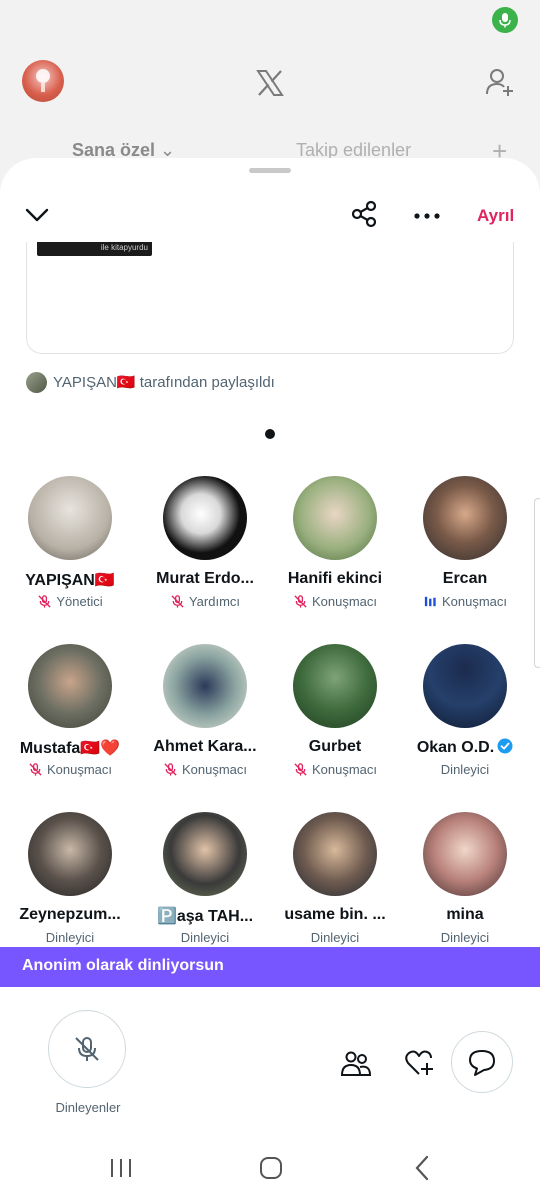 The width and height of the screenshot is (540, 1200). Describe the element at coordinates (419, 1063) in the screenshot. I see `react-heart-icon` at that location.